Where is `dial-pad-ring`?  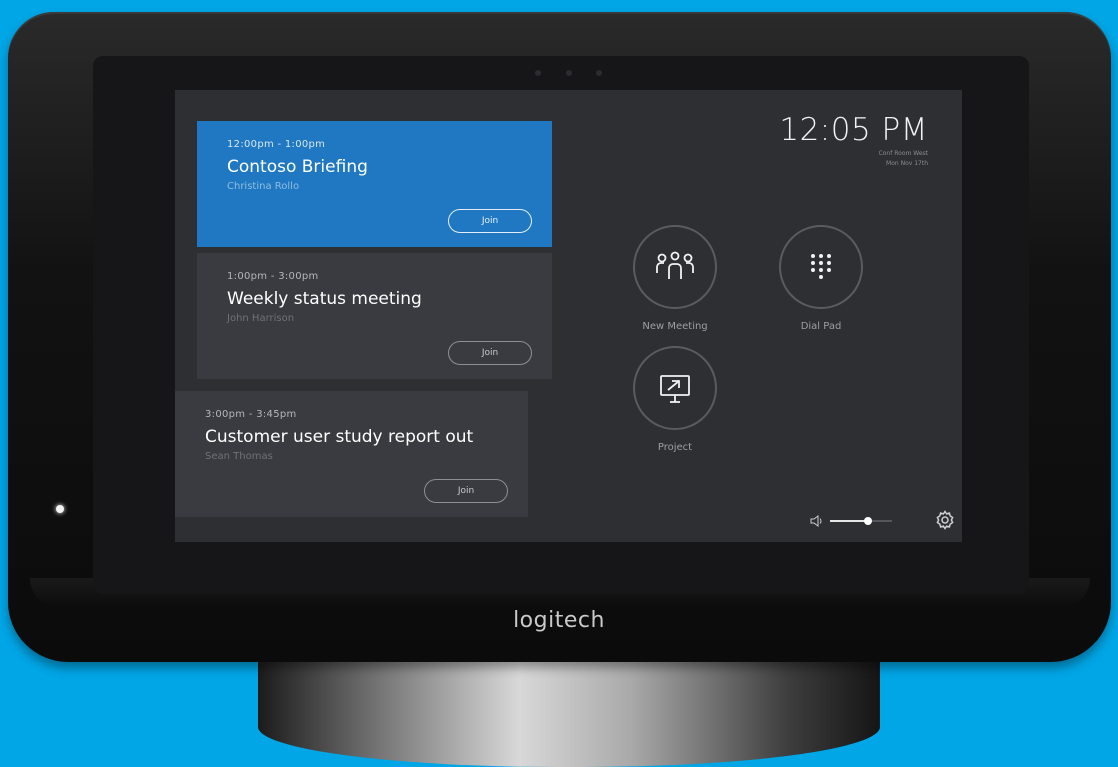
dial-pad-ring is located at coordinates (821, 267).